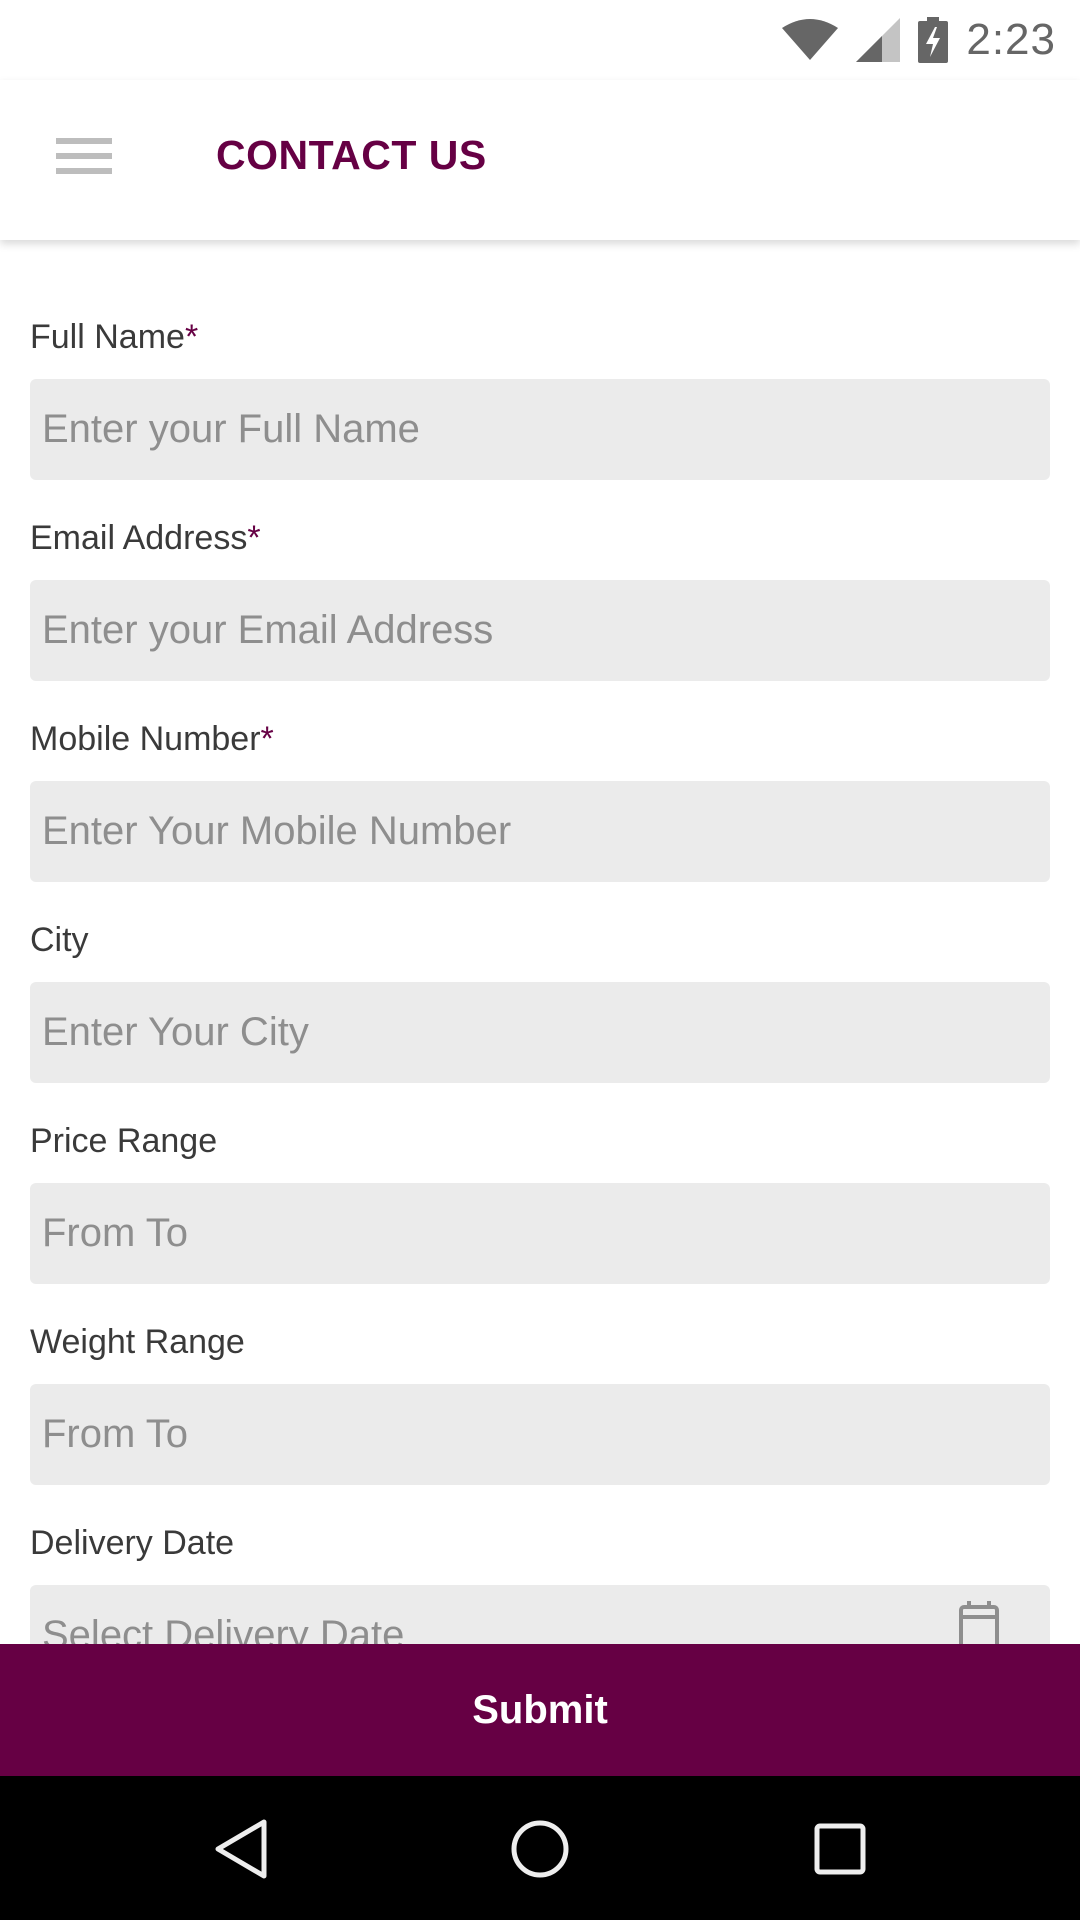 This screenshot has width=1080, height=1920. I want to click on mobile-input, so click(540, 831).